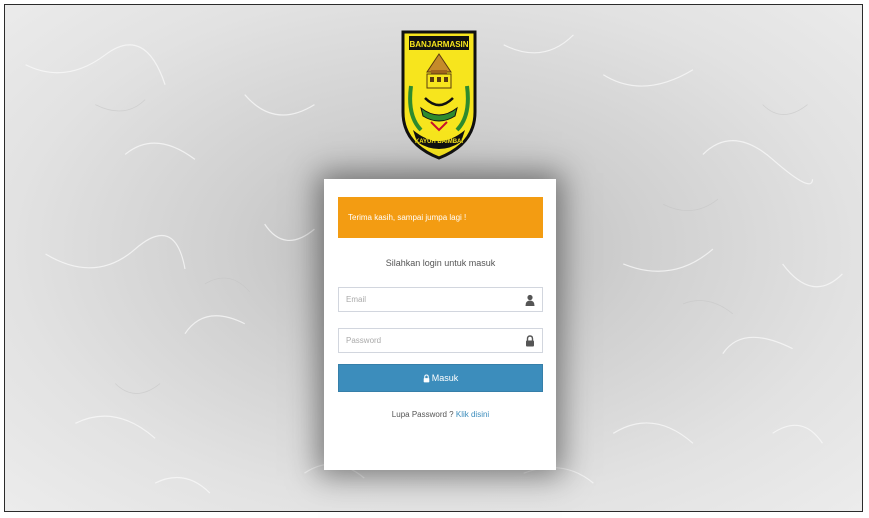 The image size is (869, 518). What do you see at coordinates (445, 378) in the screenshot?
I see `login-submit-label: Masuk` at bounding box center [445, 378].